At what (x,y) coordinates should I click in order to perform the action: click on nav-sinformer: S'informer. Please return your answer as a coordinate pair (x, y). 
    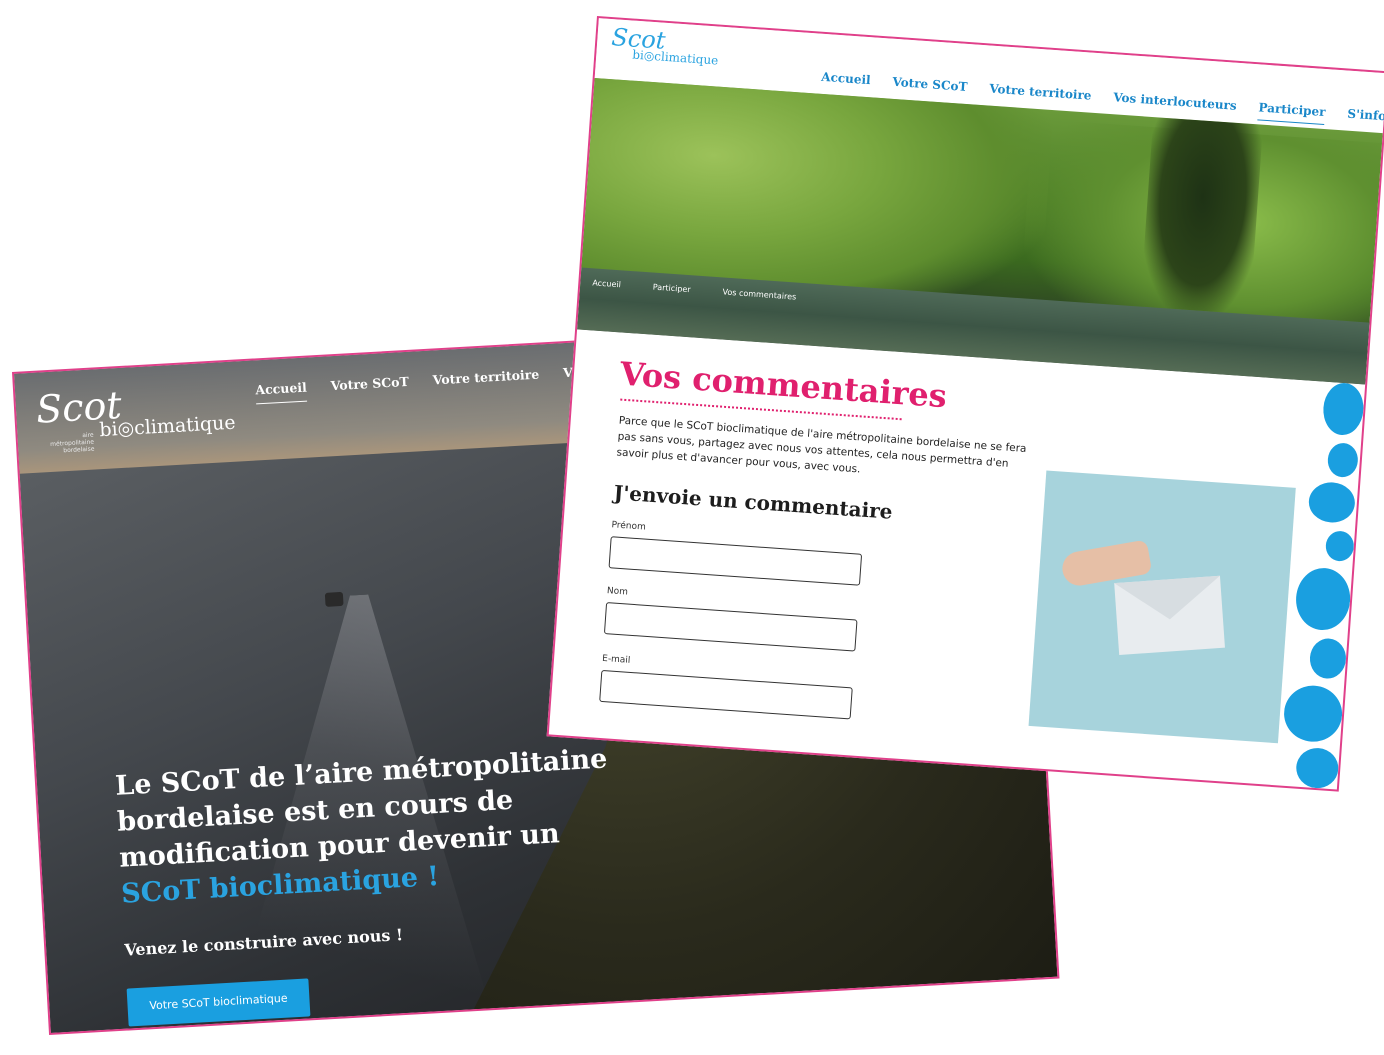
    Looking at the image, I should click on (1365, 119).